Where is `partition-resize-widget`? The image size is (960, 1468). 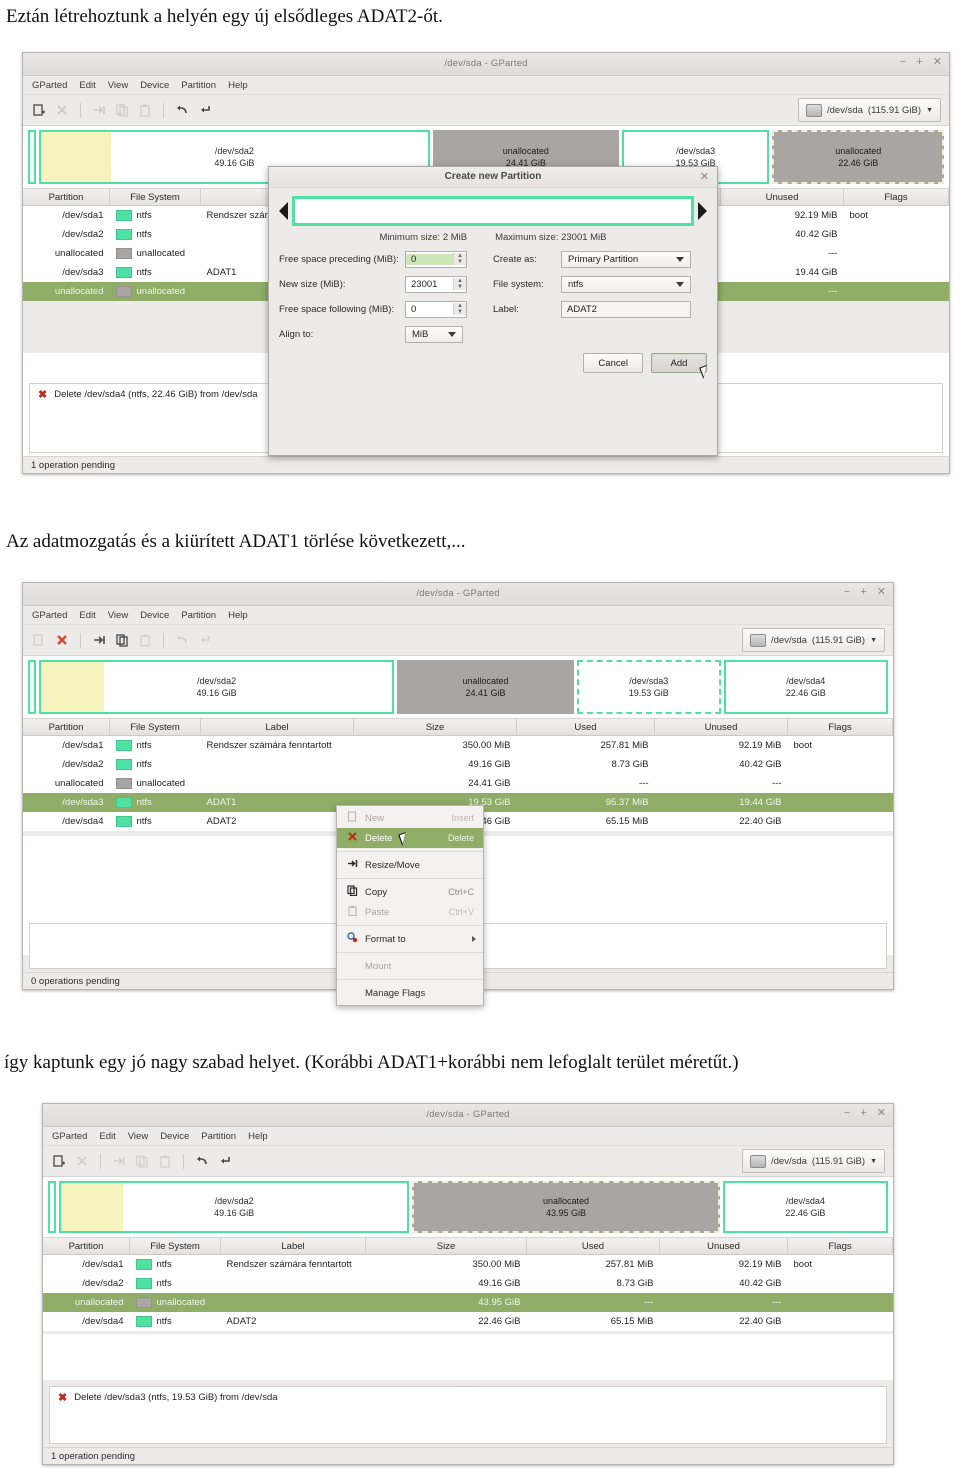
partition-resize-widget is located at coordinates (493, 211).